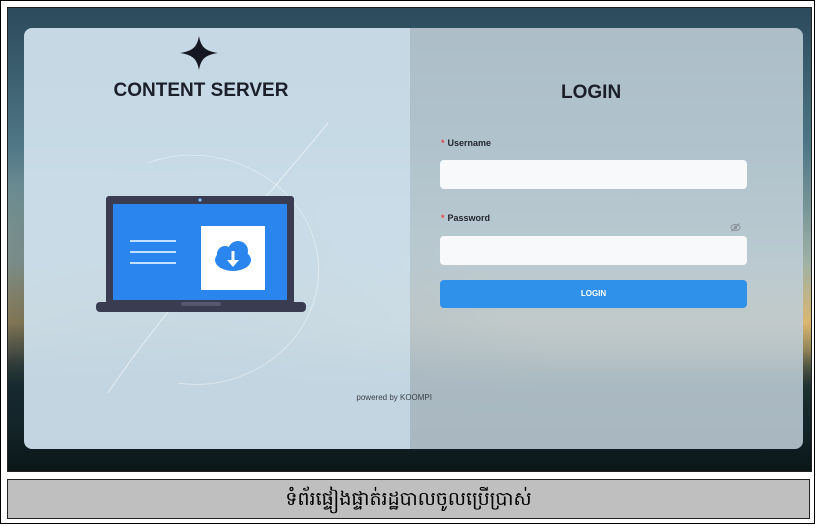 Image resolution: width=817 pixels, height=526 pixels. What do you see at coordinates (201, 254) in the screenshot?
I see `laptop-cloud-download-icon` at bounding box center [201, 254].